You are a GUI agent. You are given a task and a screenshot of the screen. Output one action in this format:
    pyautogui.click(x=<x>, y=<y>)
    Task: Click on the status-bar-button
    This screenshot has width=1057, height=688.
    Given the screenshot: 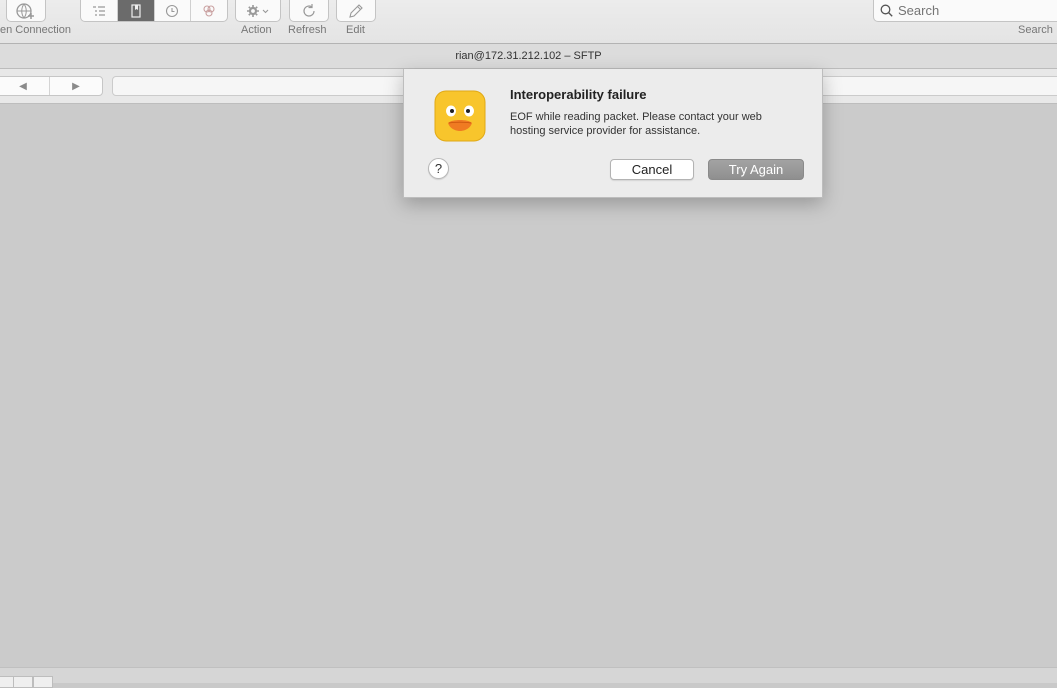 What is the action you would take?
    pyautogui.click(x=7, y=682)
    